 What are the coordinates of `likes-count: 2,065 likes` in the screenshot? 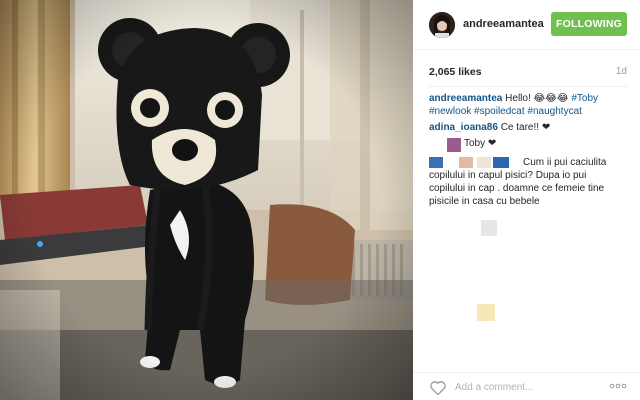 It's located at (455, 72).